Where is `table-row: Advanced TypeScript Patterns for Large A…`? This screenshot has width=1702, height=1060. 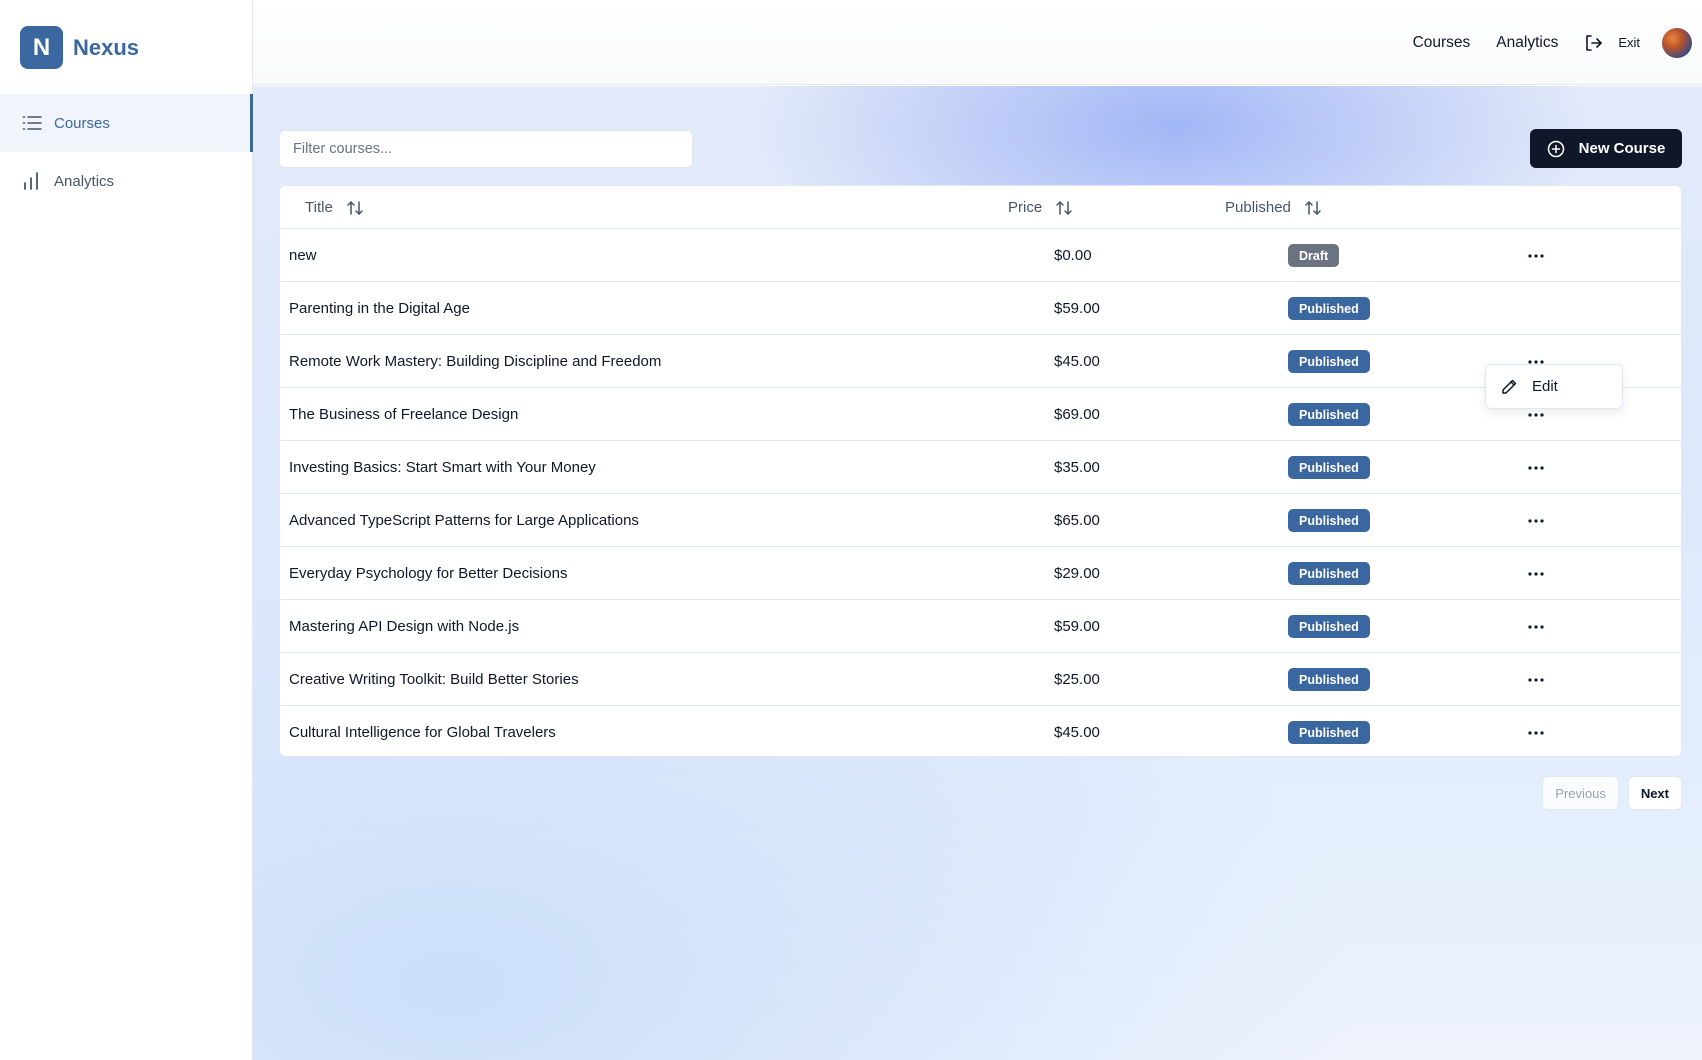
table-row: Advanced TypeScript Patterns for Large A… is located at coordinates (980, 520).